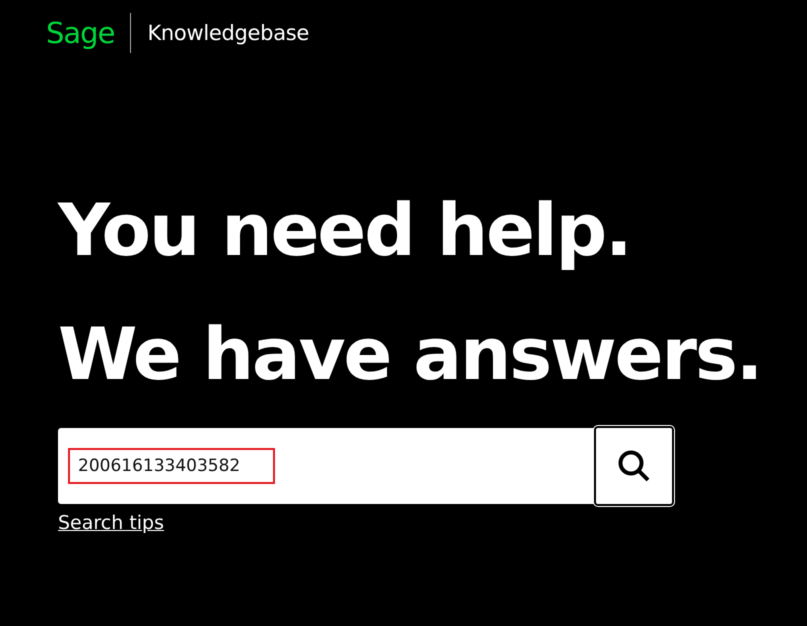  I want to click on search-icon, so click(634, 466).